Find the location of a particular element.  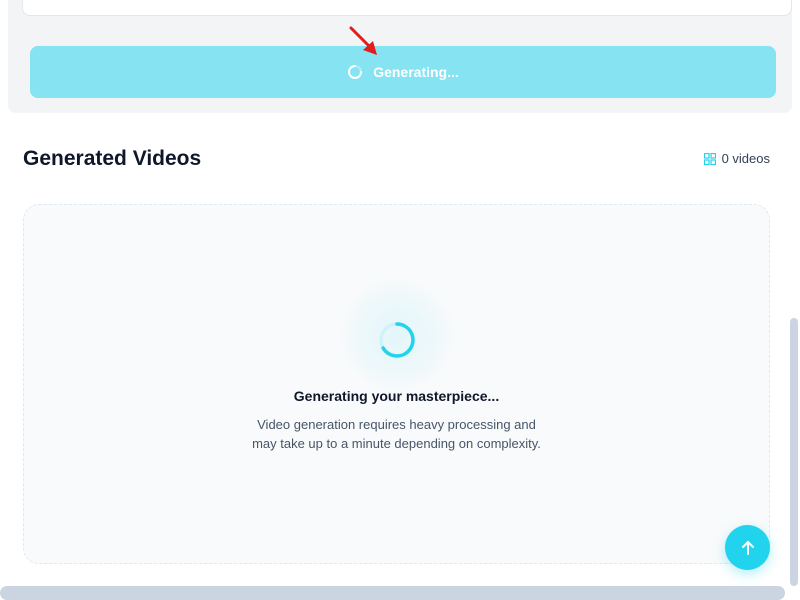

grid-icon is located at coordinates (709, 158).